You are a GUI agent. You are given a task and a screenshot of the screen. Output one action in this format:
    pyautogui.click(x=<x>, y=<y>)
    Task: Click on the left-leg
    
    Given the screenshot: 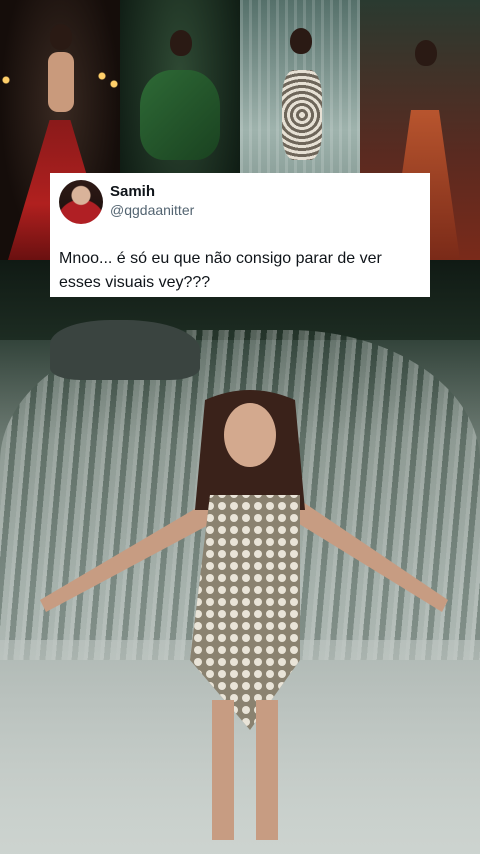 What is the action you would take?
    pyautogui.click(x=223, y=770)
    